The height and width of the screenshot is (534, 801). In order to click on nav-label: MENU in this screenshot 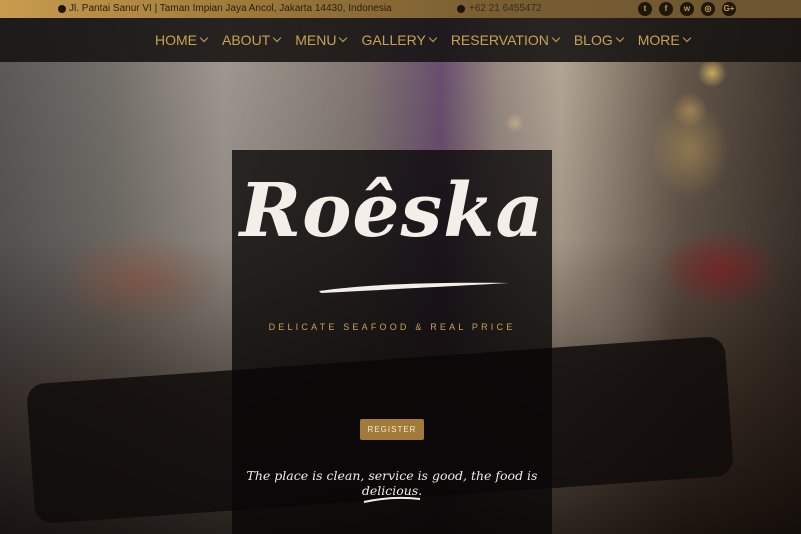, I will do `click(316, 40)`.